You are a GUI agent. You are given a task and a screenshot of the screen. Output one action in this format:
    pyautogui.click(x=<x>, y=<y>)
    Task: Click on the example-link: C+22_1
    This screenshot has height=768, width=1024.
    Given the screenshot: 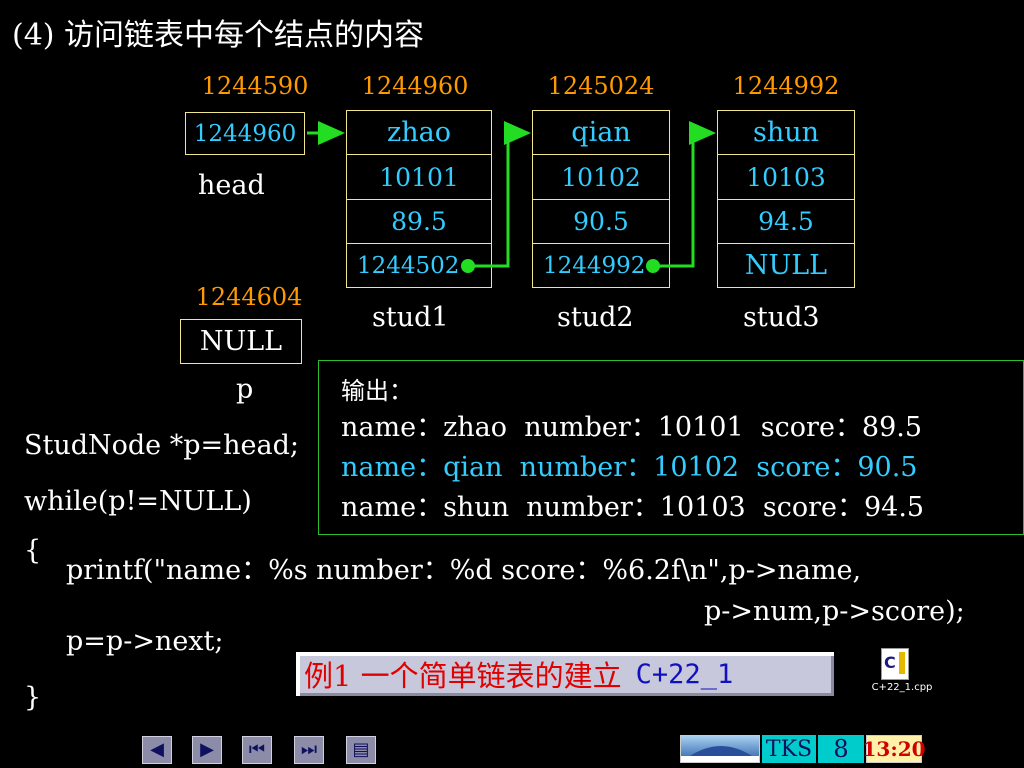 What is the action you would take?
    pyautogui.click(x=685, y=674)
    